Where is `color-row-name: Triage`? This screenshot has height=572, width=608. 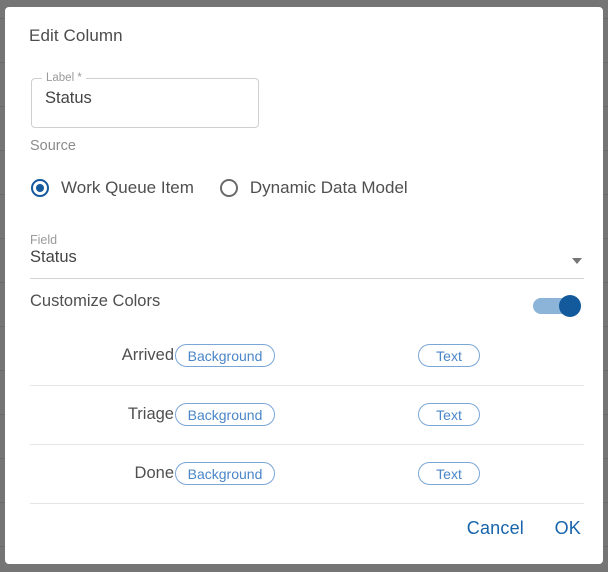
color-row-name: Triage is located at coordinates (150, 414).